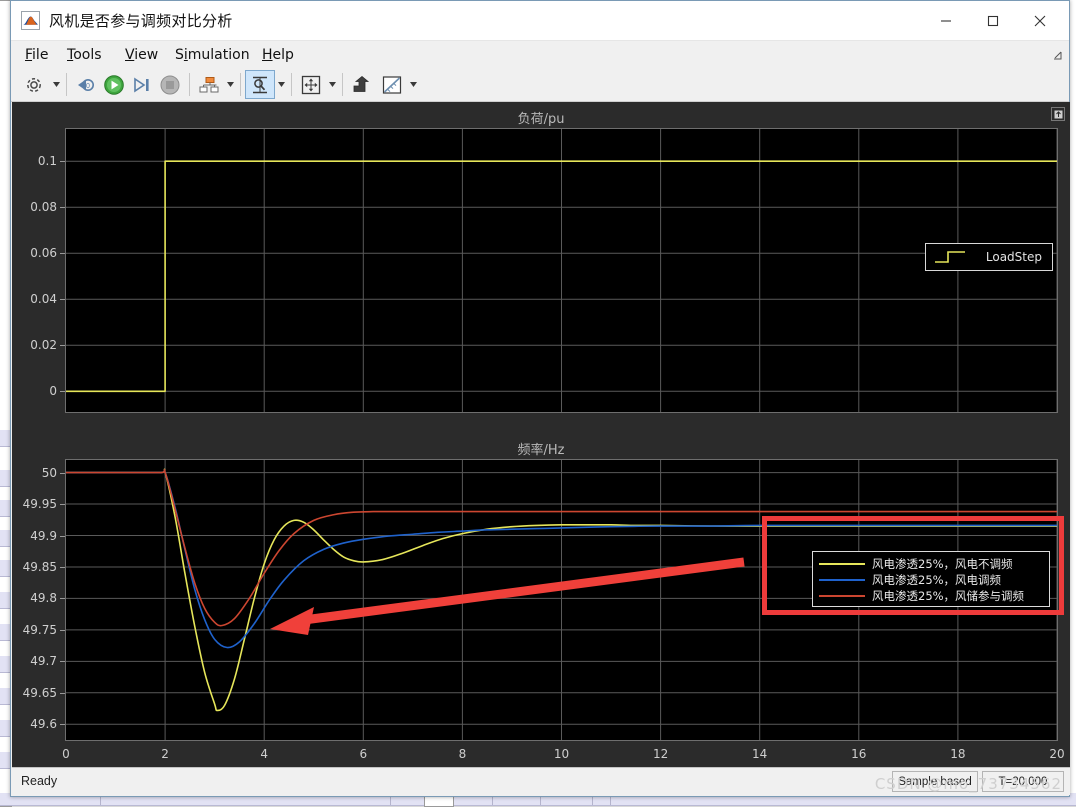 This screenshot has width=1076, height=807. Describe the element at coordinates (913, 565) in the screenshot. I see `red-highlight-rectangle` at that location.